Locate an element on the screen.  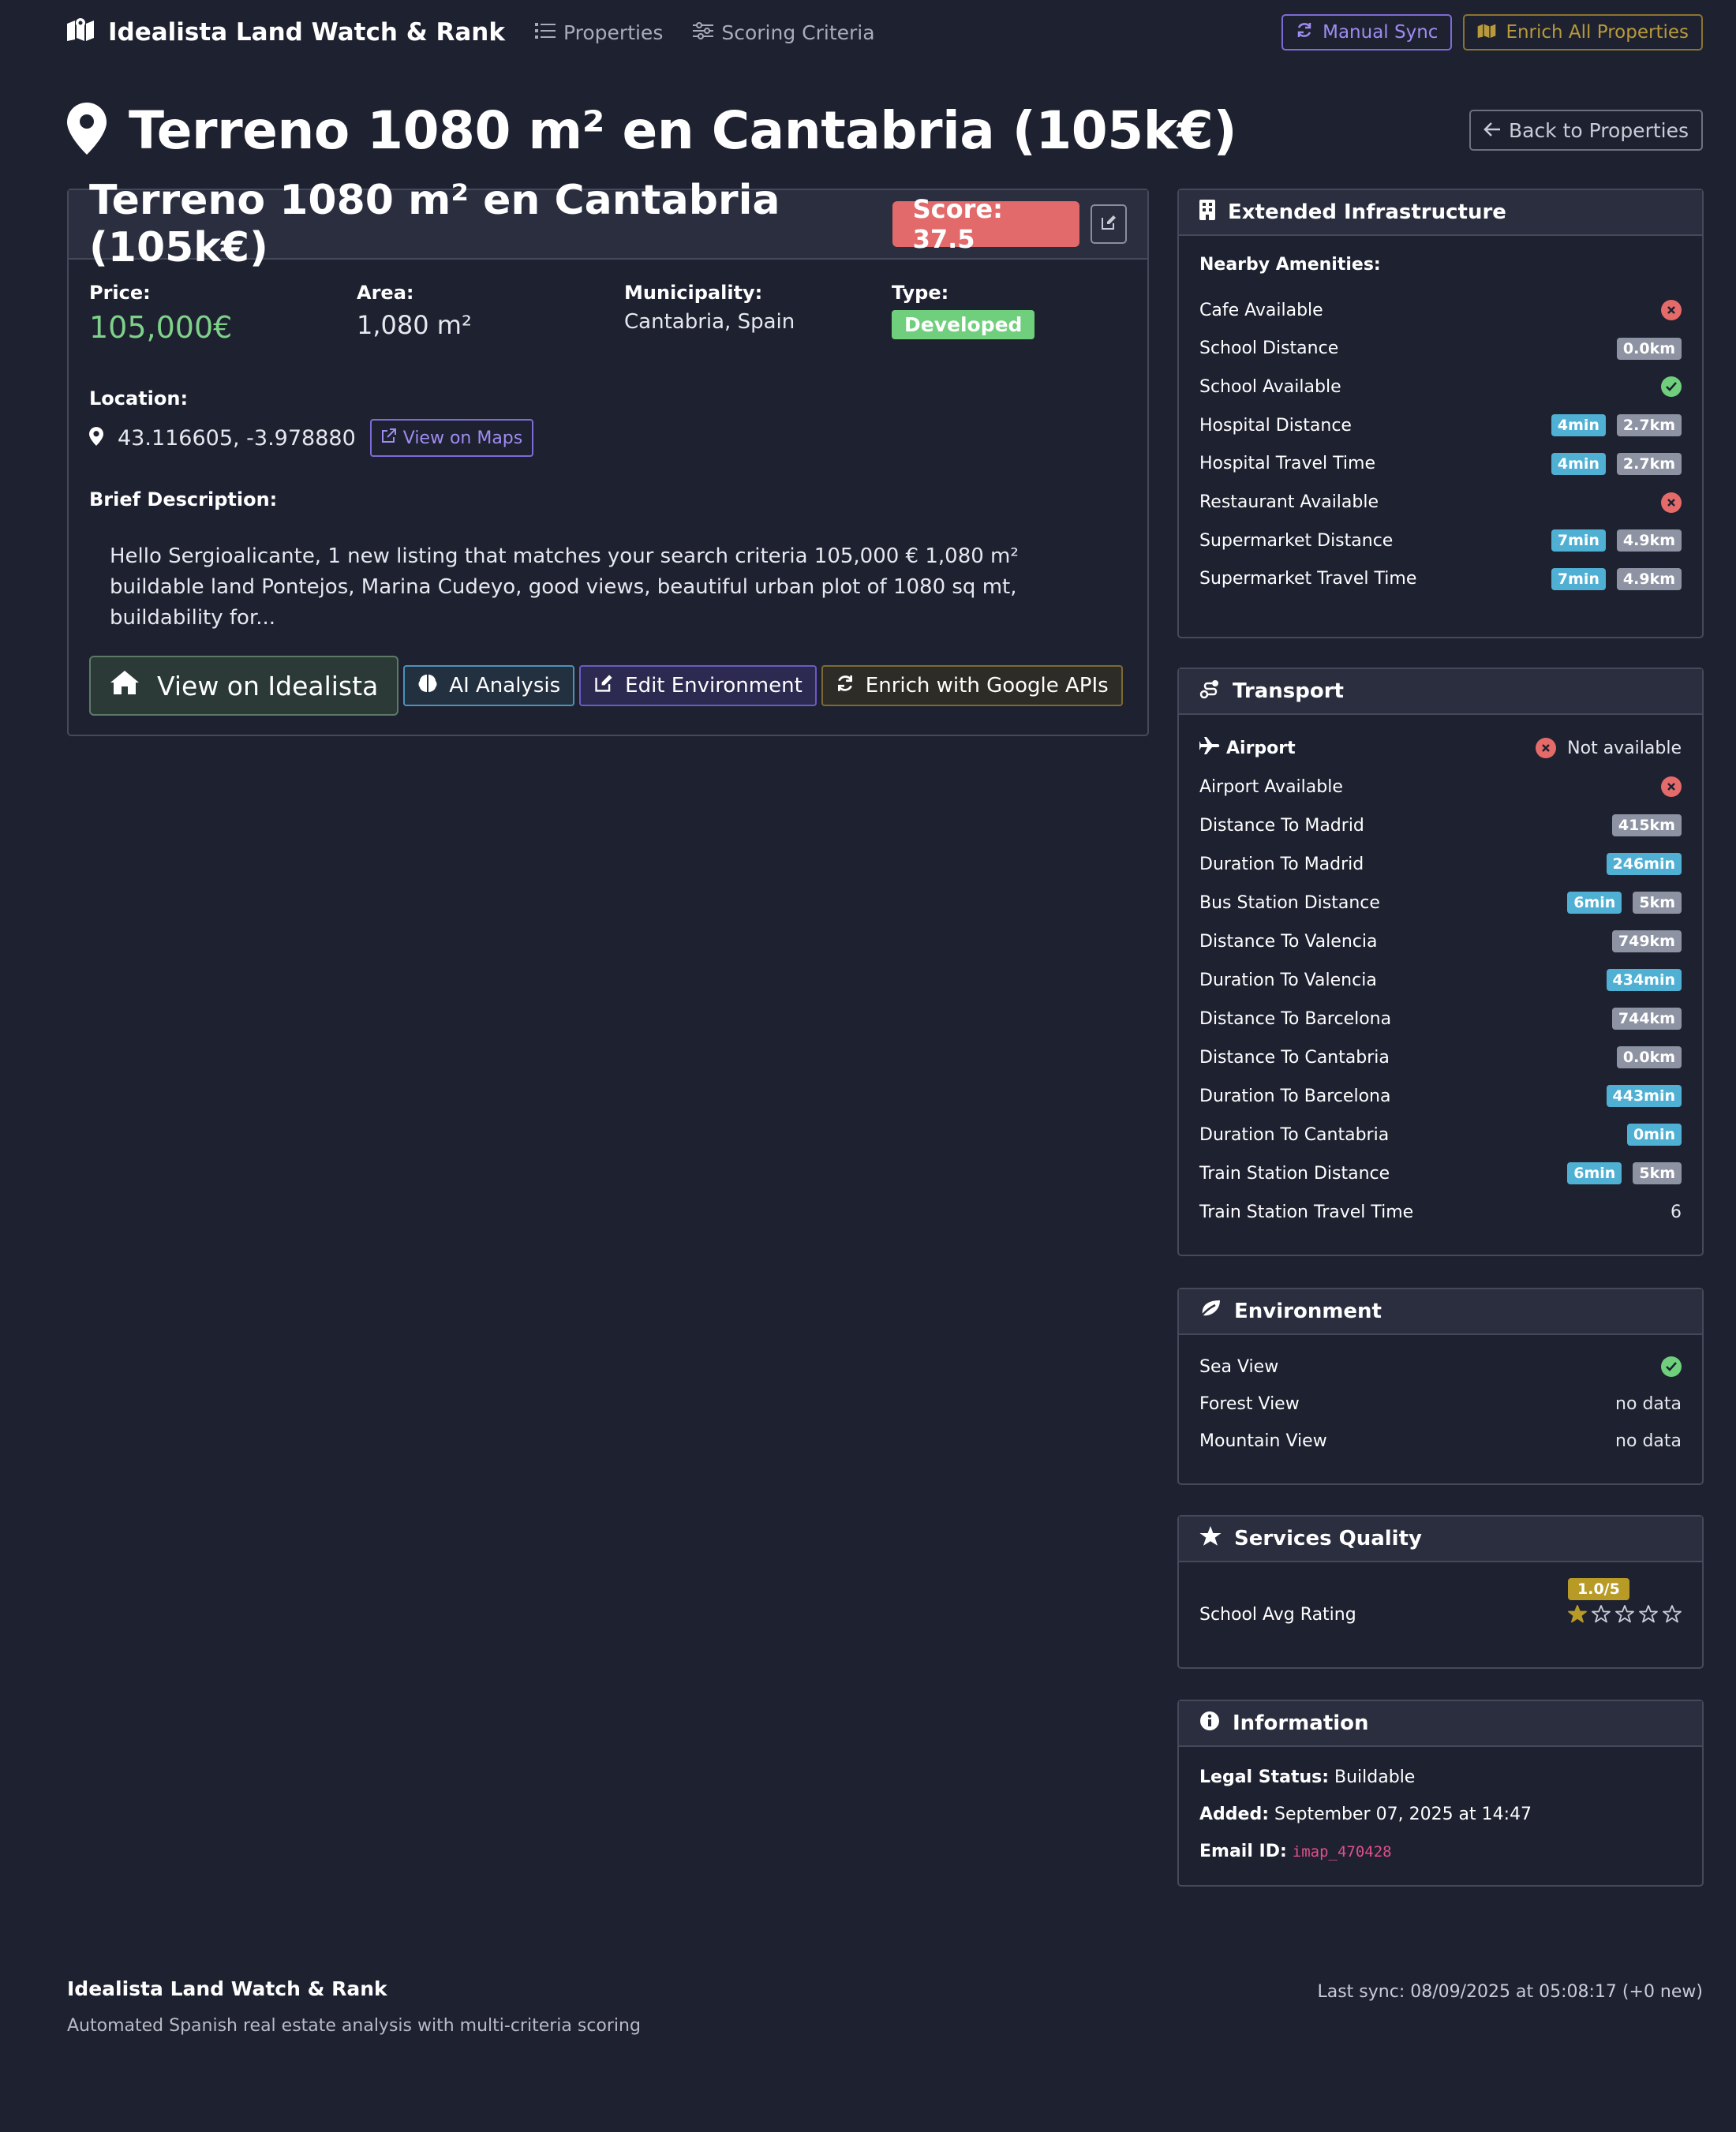
area-field: Area: 1,080 m² is located at coordinates (490, 313).